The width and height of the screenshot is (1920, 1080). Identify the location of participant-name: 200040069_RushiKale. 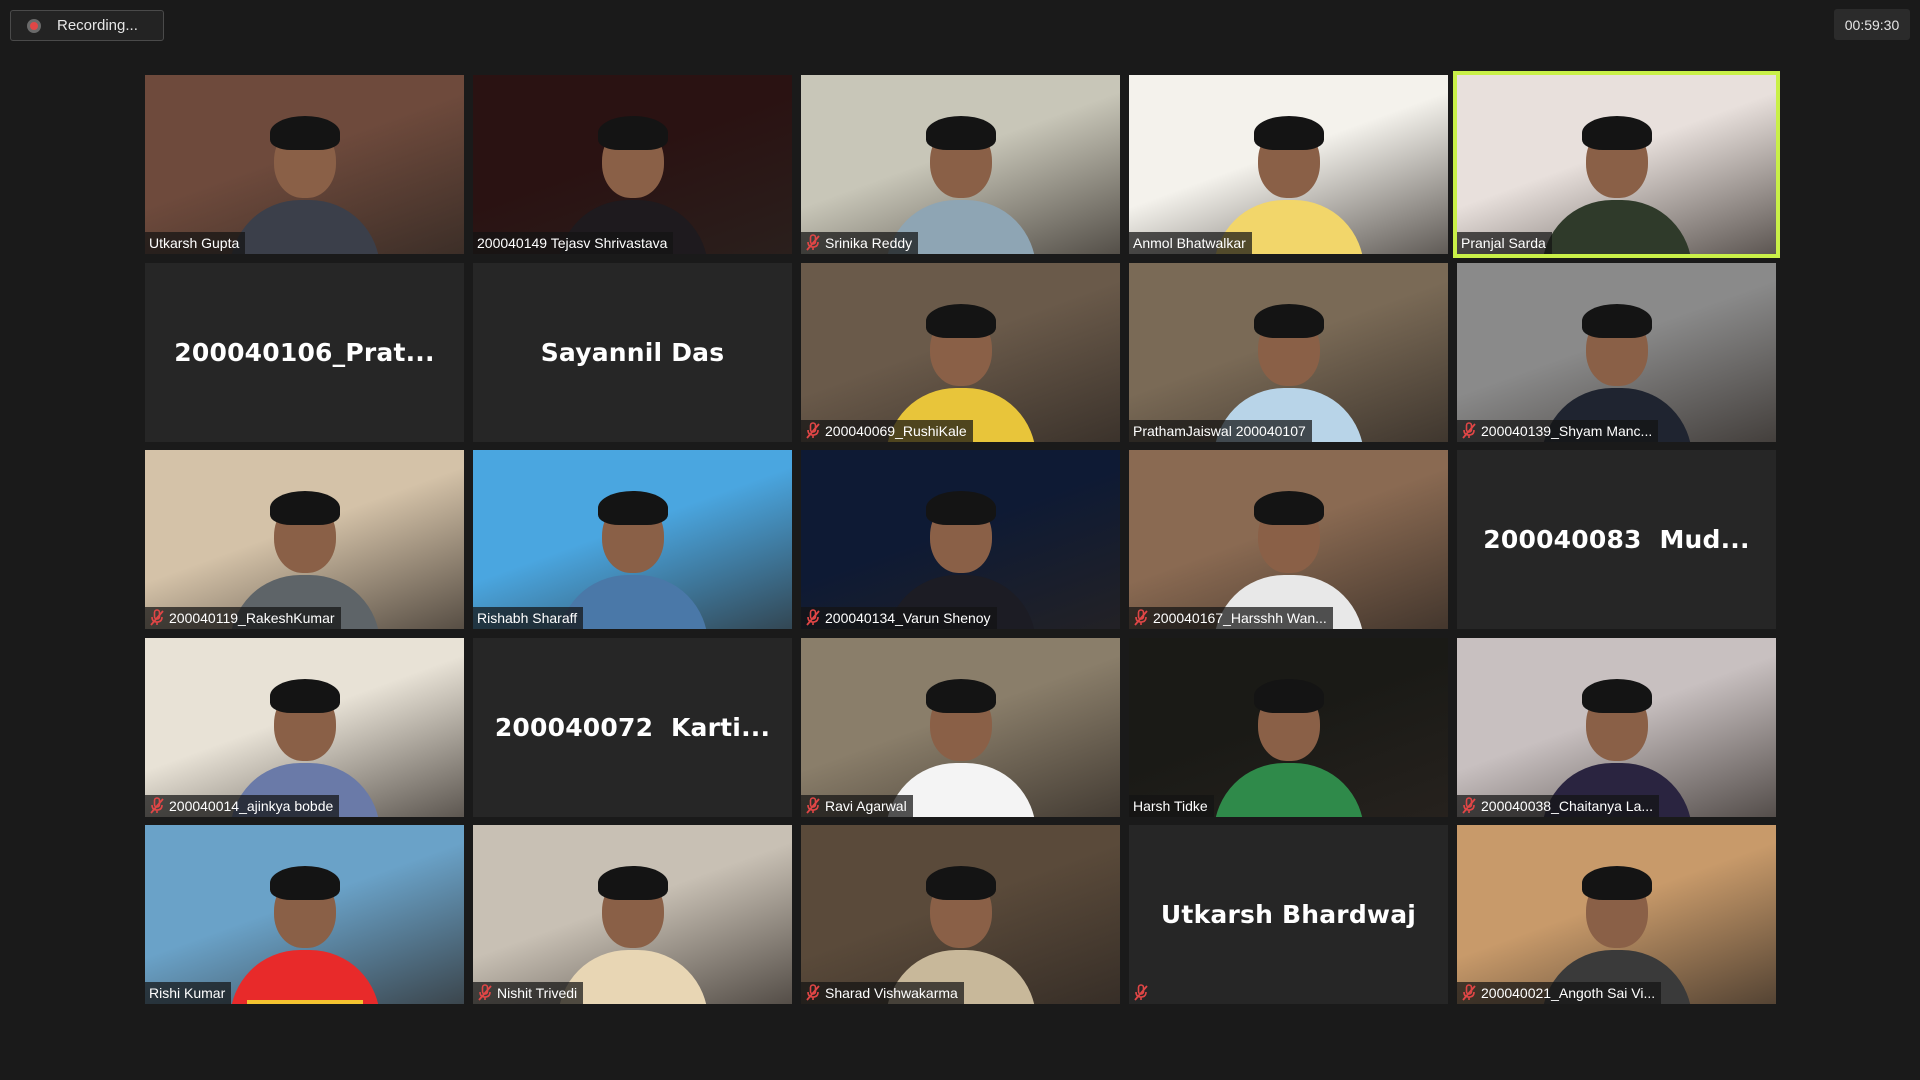
(896, 430).